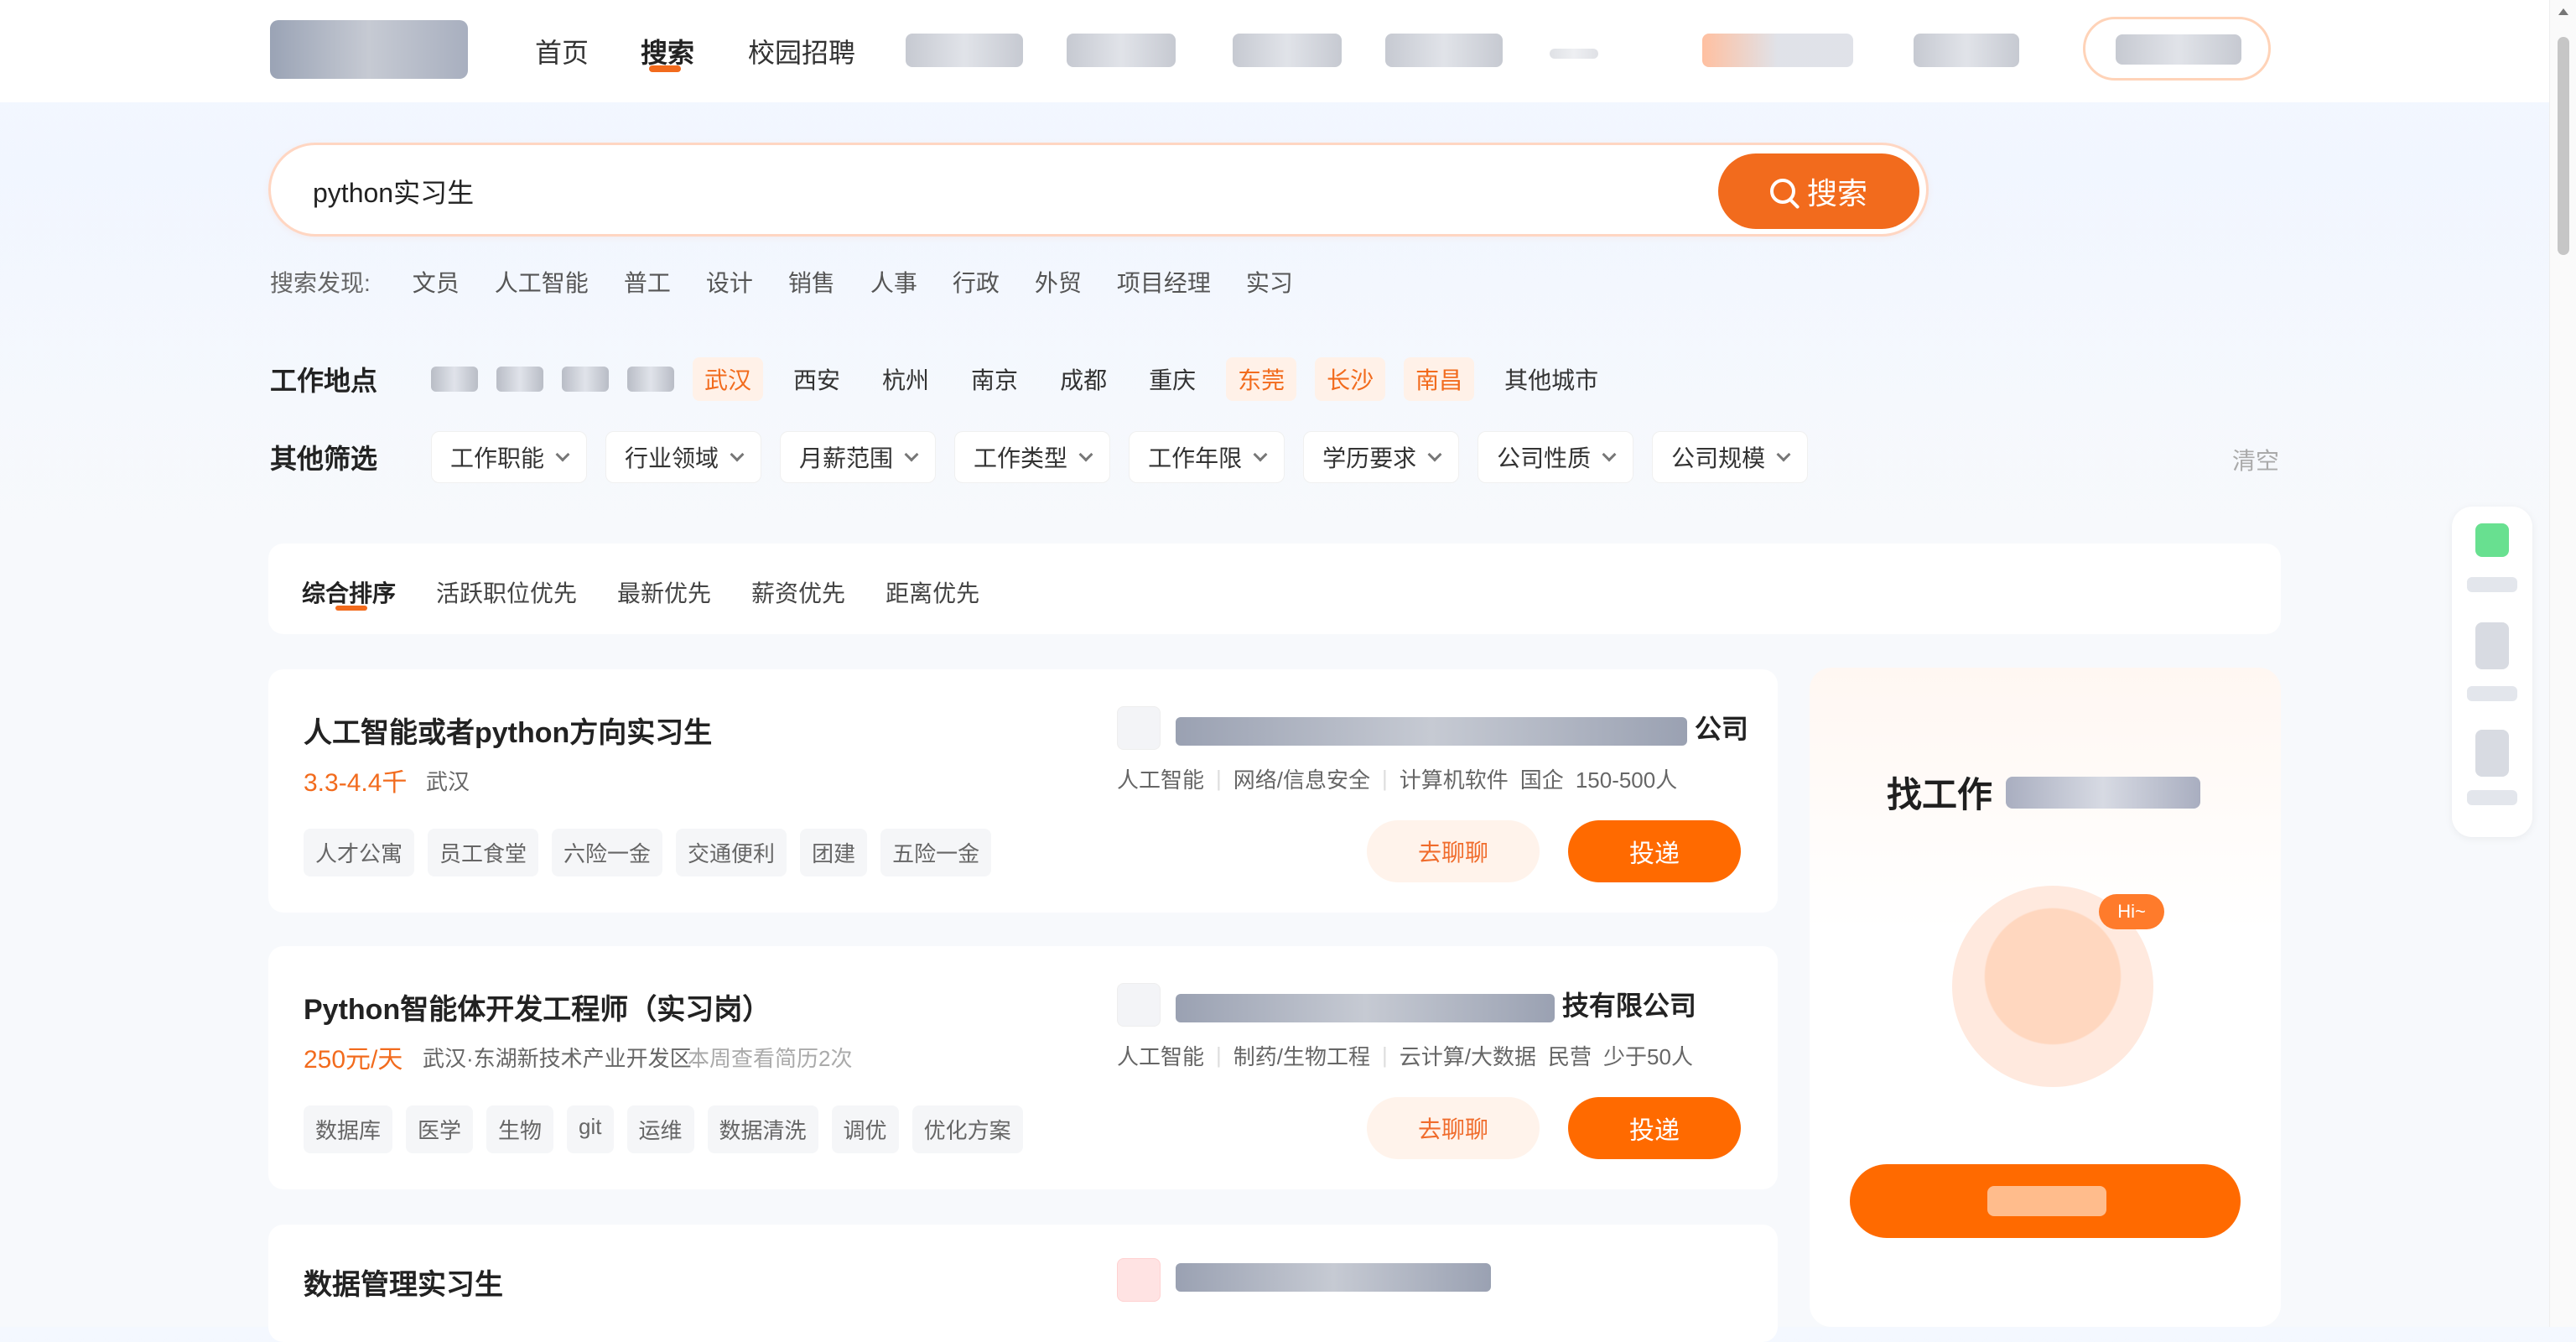 This screenshot has width=2576, height=1342. I want to click on city-hangzhou: 杭州, so click(905, 379).